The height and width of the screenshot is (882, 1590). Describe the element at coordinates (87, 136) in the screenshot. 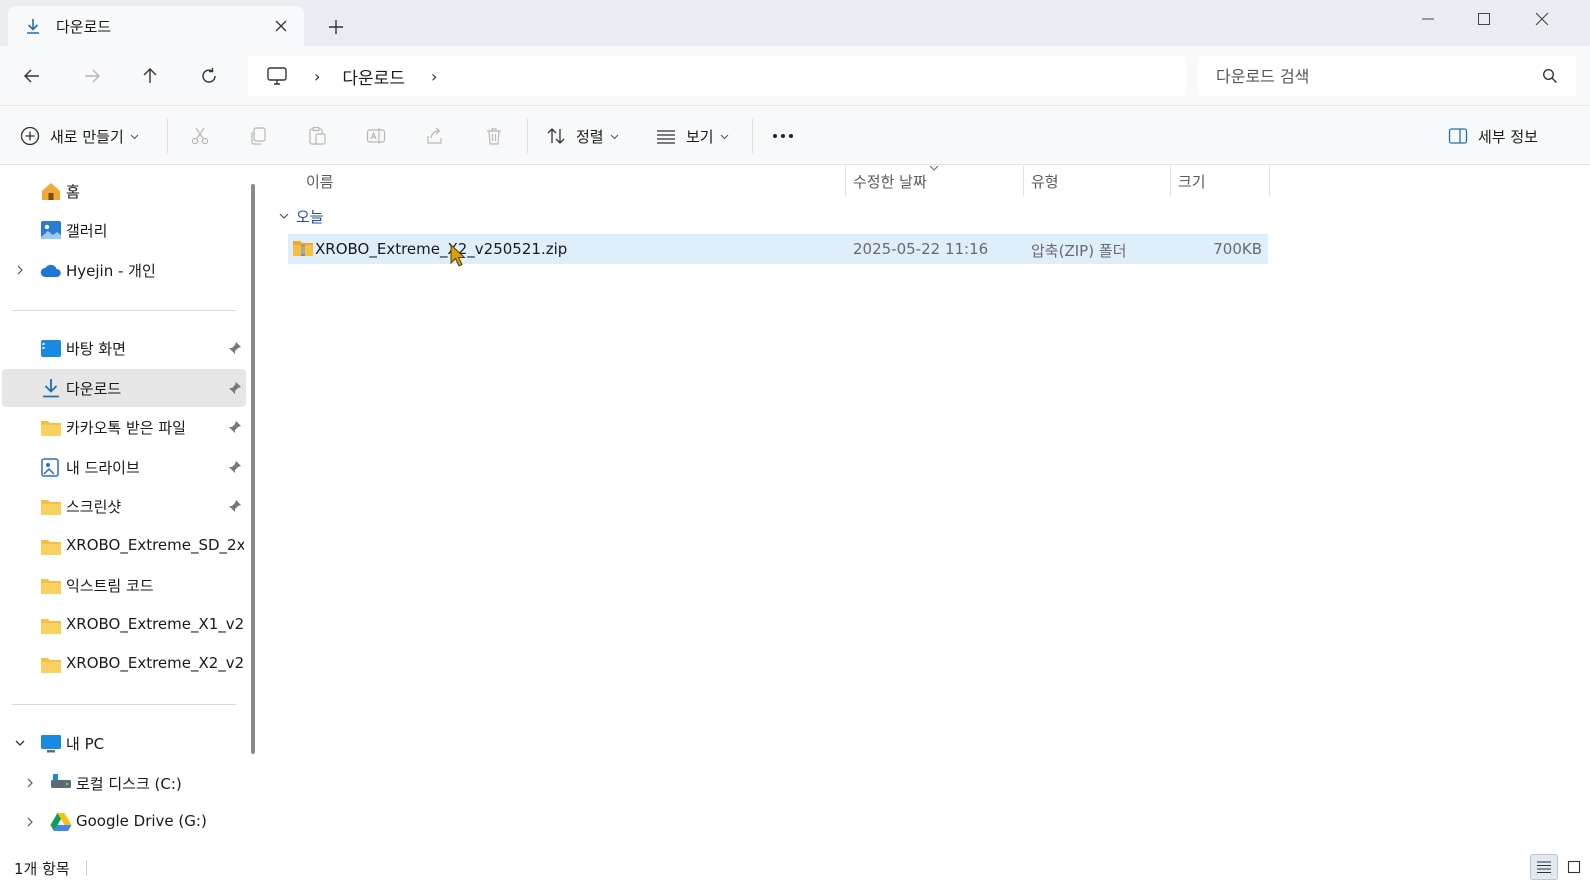

I see `new-label: 새로 만들기` at that location.